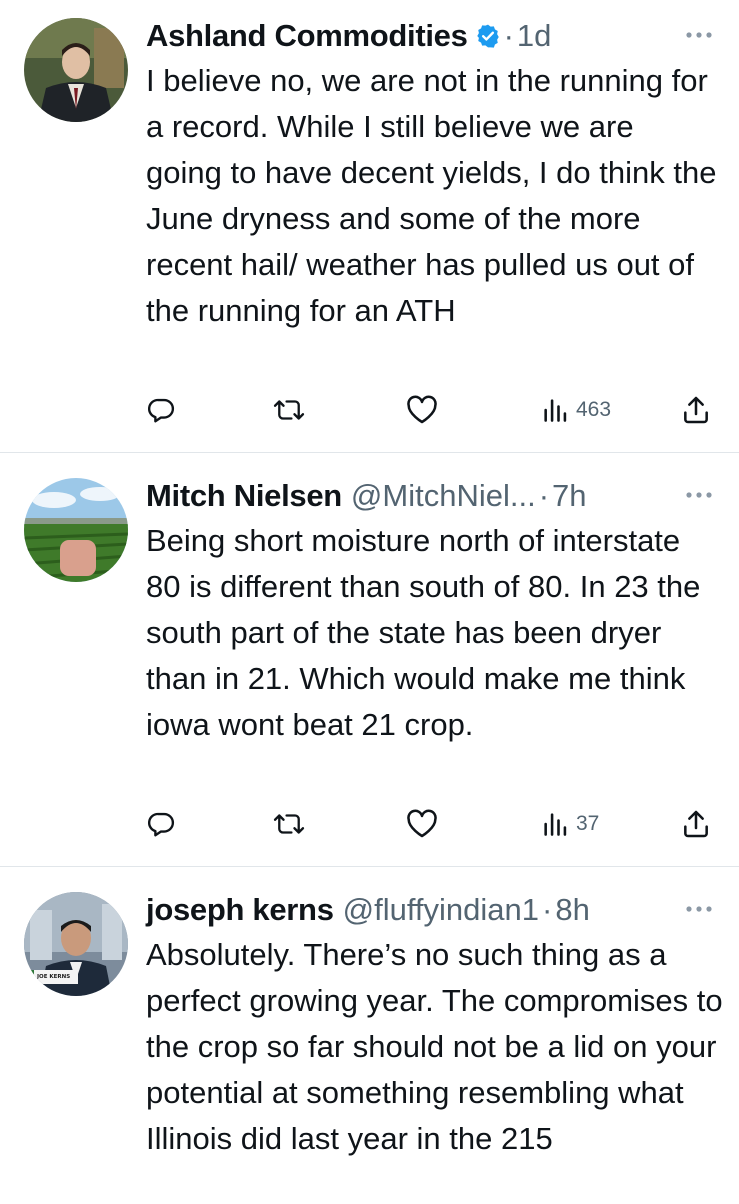  I want to click on timestamp: 1d, so click(534, 36).